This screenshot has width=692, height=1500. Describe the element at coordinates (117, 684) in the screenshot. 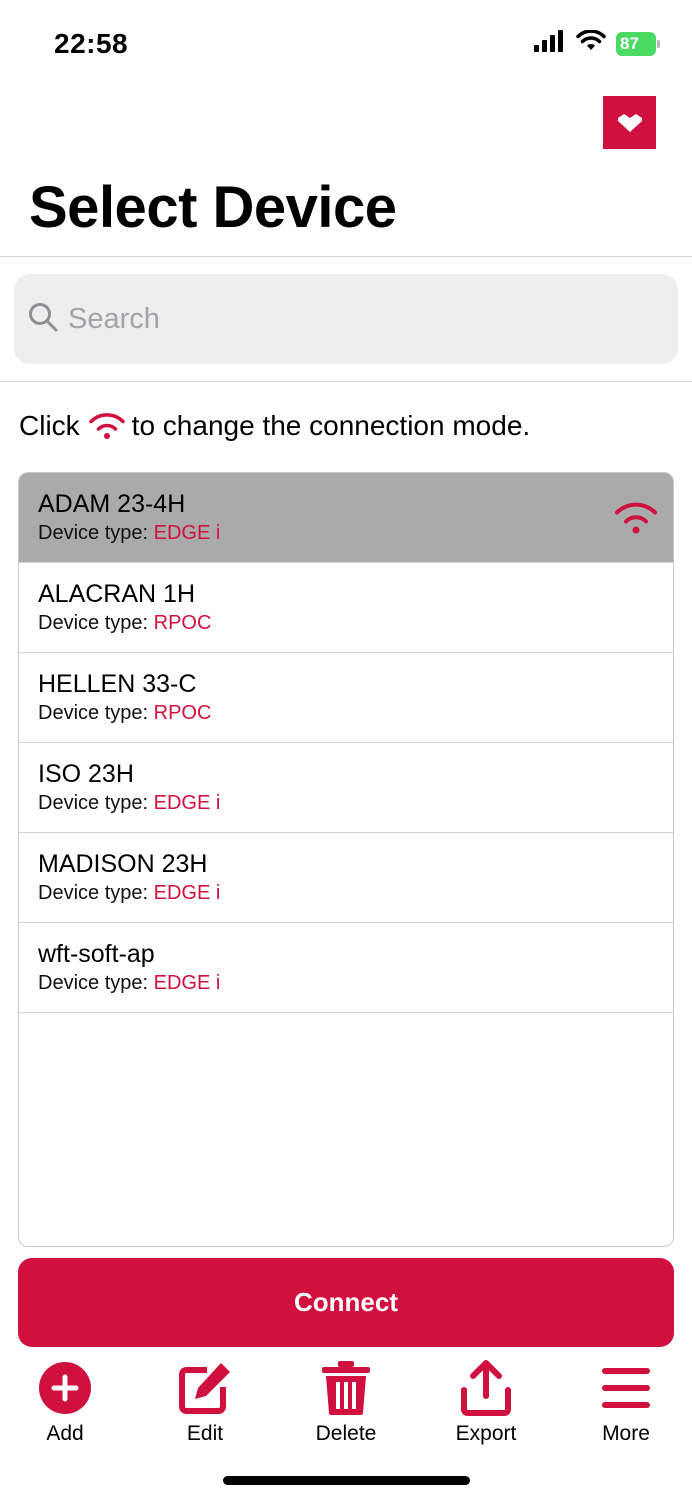

I see `device-name: HELLEN 33-C` at that location.